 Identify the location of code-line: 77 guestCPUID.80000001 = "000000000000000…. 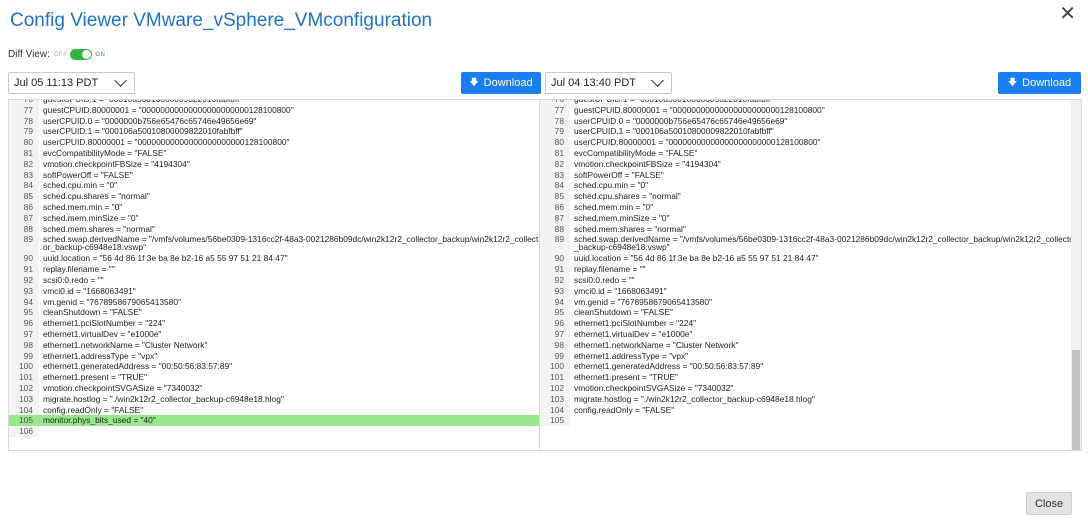
(810, 110).